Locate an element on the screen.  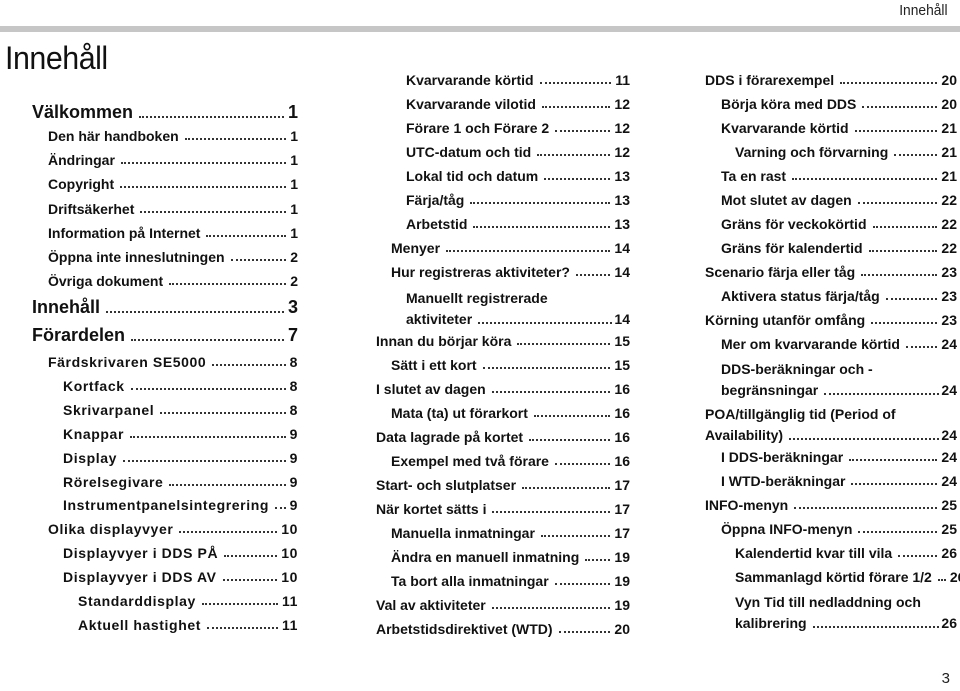
toc-entry: Knappar 9 is located at coordinates (180, 434).